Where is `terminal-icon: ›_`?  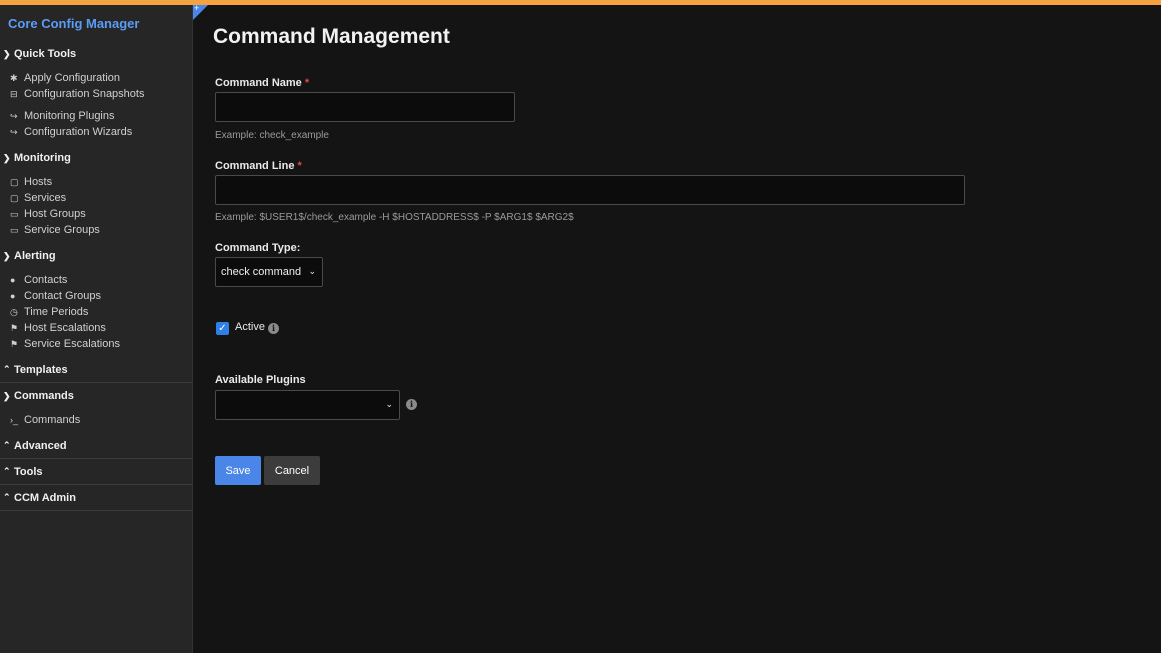
terminal-icon: ›_ is located at coordinates (14, 420).